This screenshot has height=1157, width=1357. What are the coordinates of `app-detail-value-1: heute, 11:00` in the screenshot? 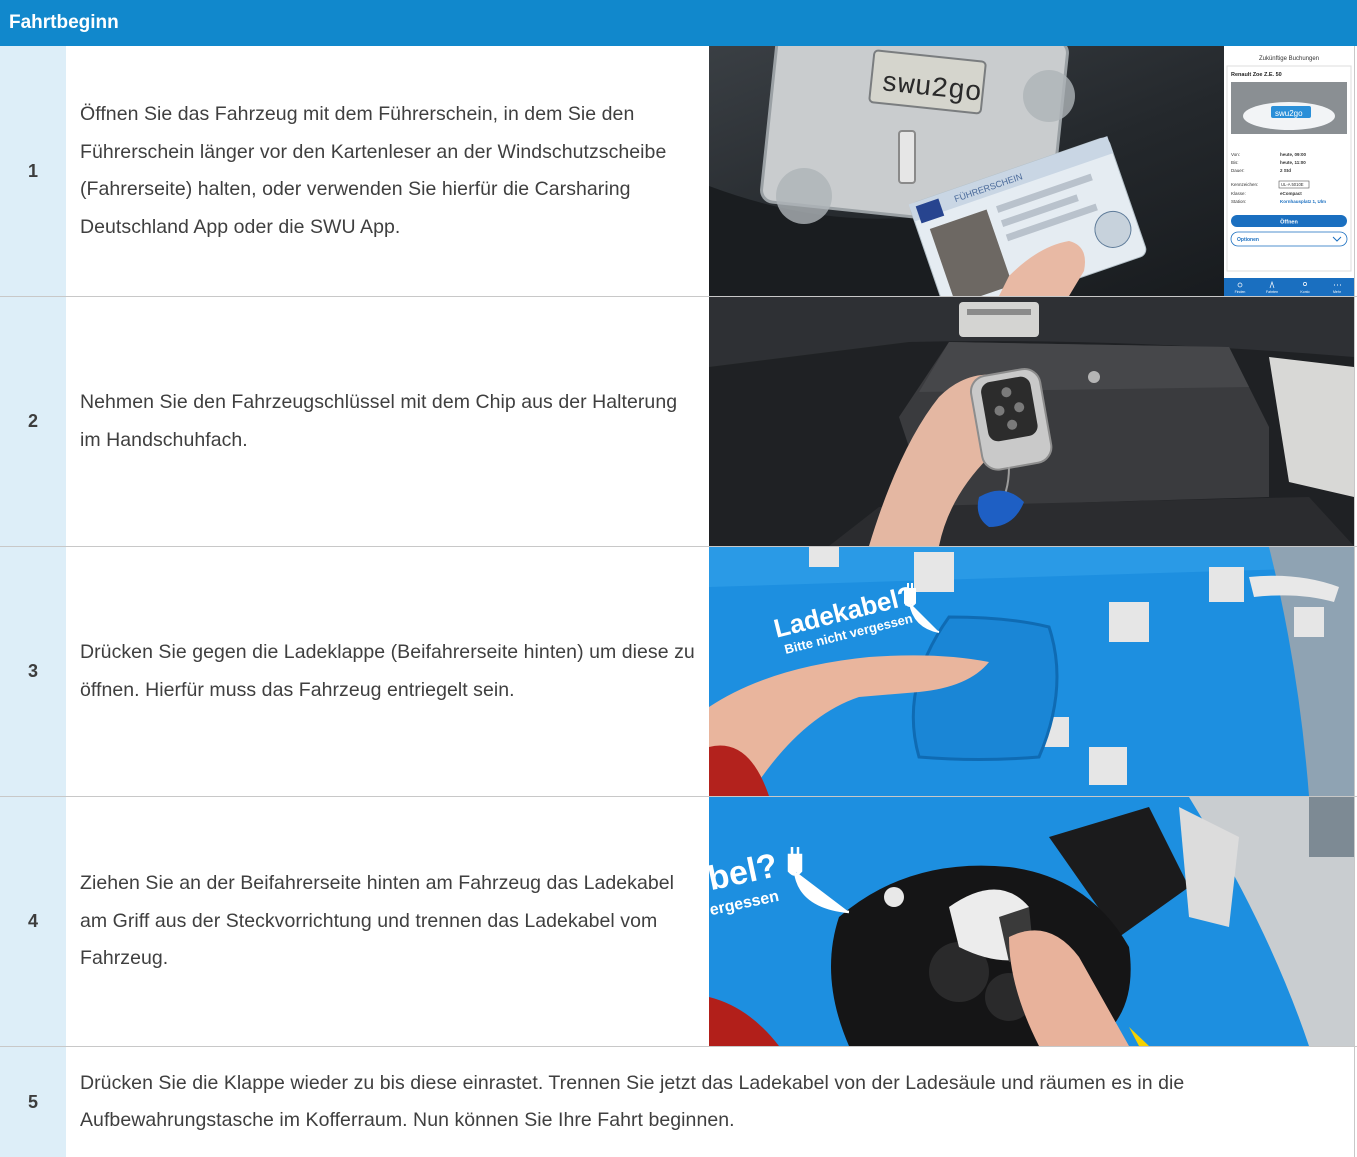 It's located at (1293, 162).